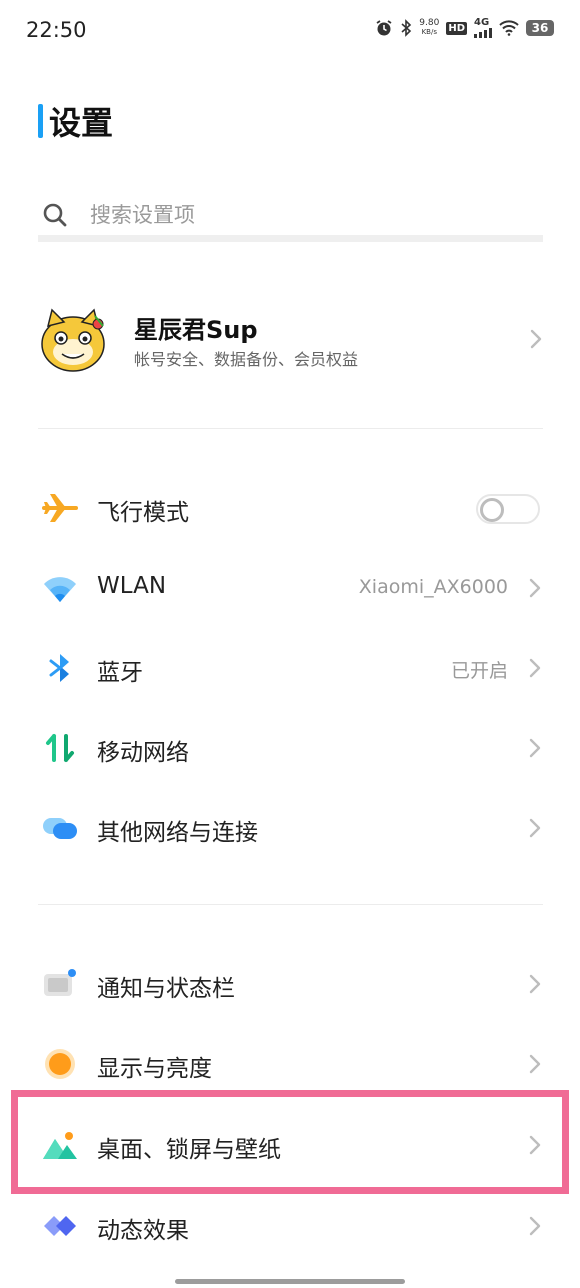  Describe the element at coordinates (290, 982) in the screenshot. I see `settings-item-notifications: 通知与状态栏` at that location.